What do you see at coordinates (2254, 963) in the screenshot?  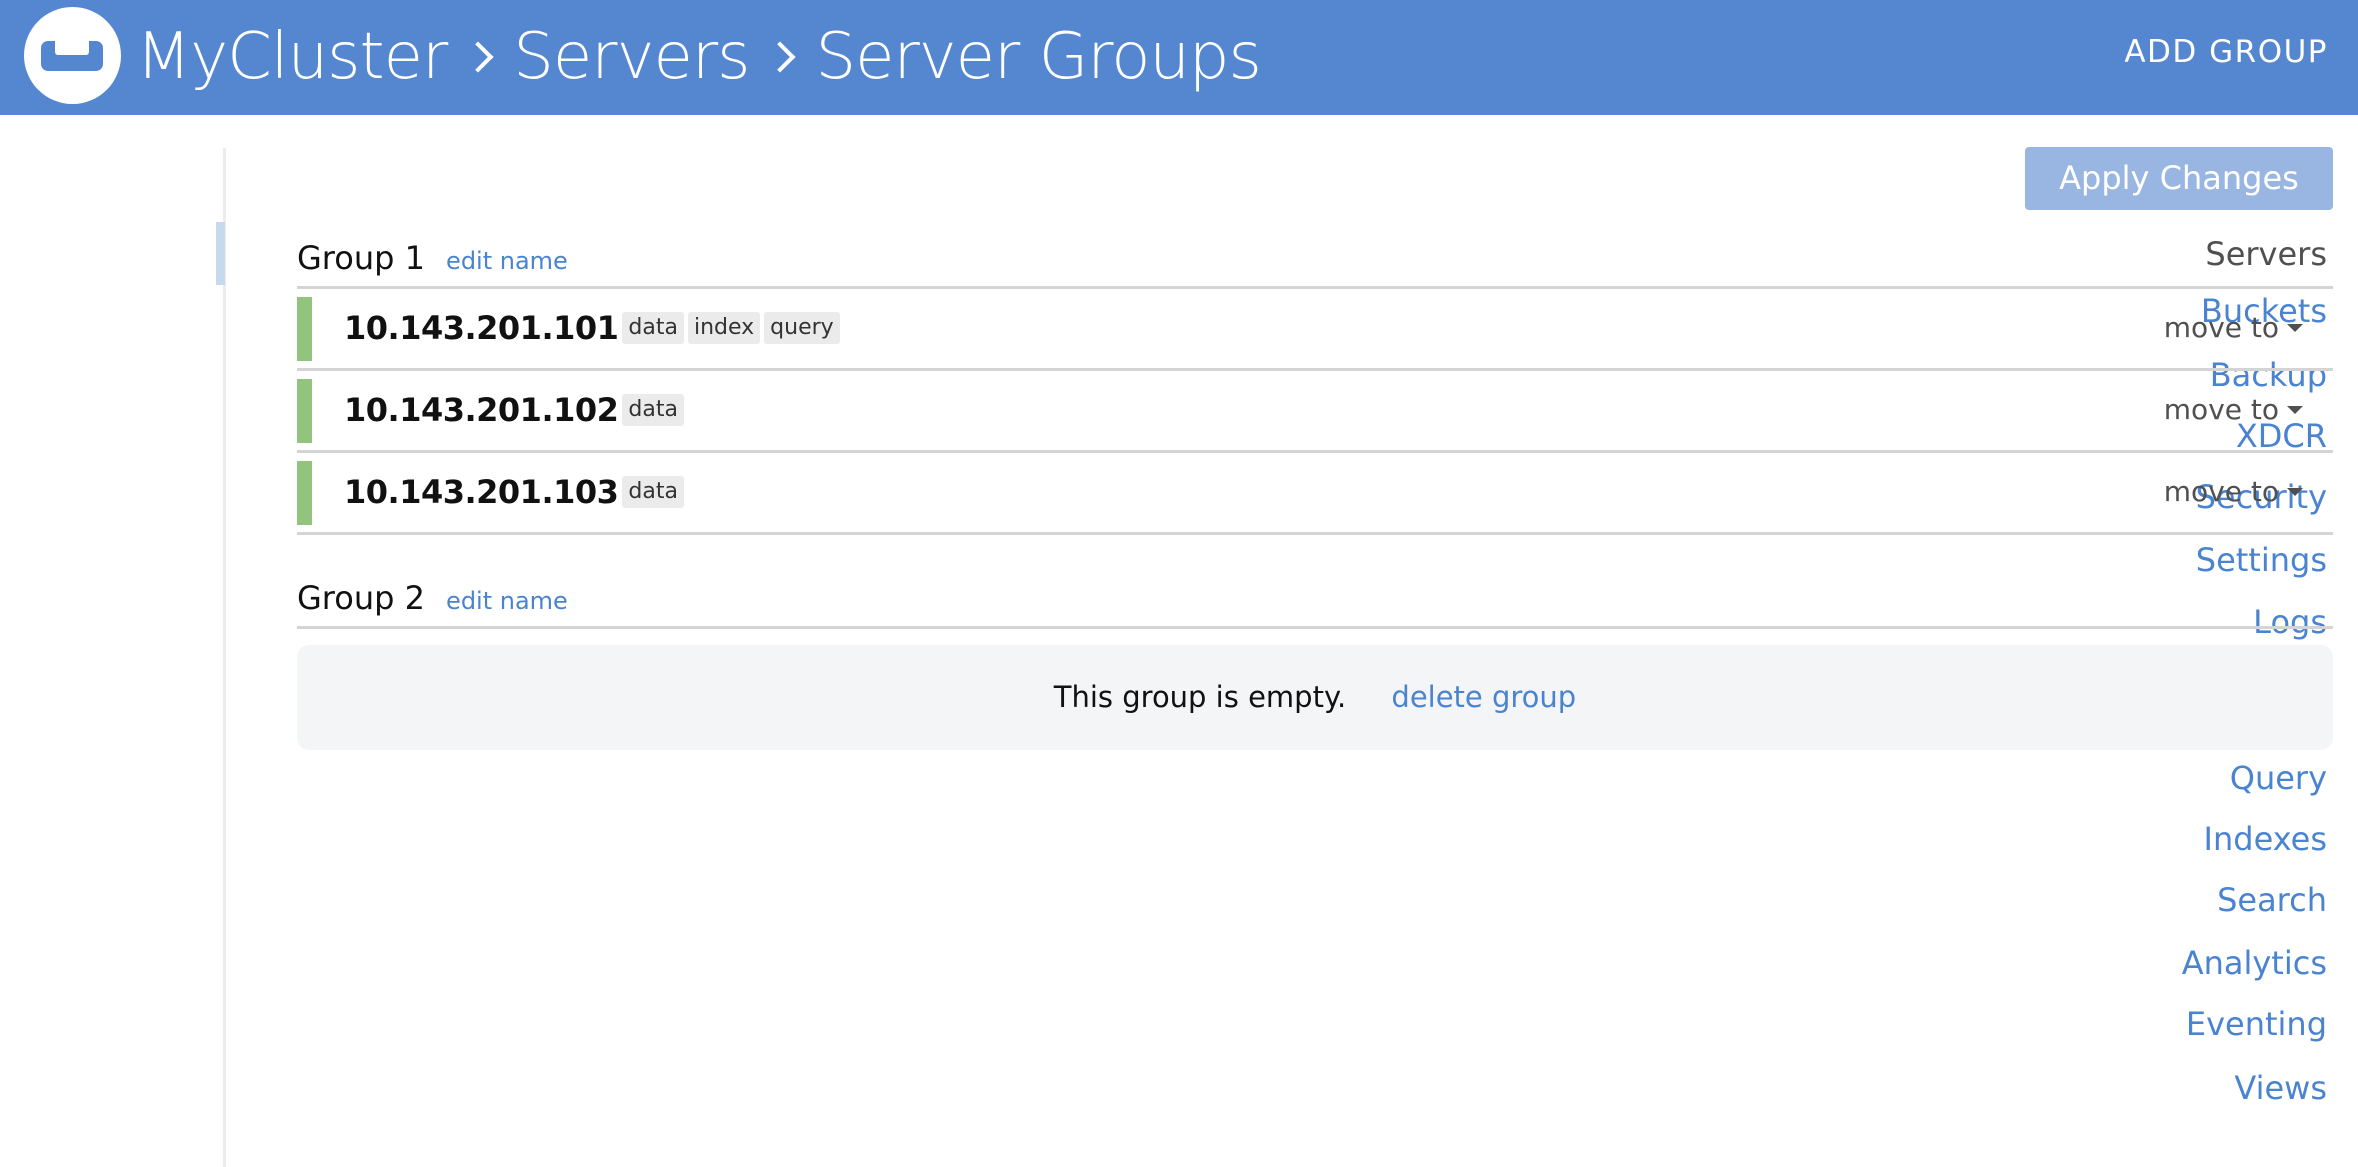 I see `sidebar-item-analytics: Analytics` at bounding box center [2254, 963].